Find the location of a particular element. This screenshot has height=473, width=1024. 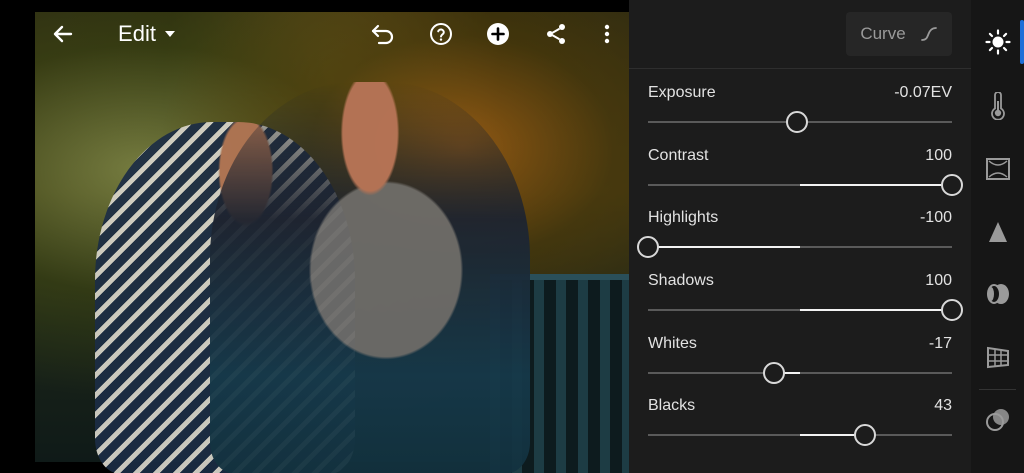

more-vertical-icon is located at coordinates (607, 34).